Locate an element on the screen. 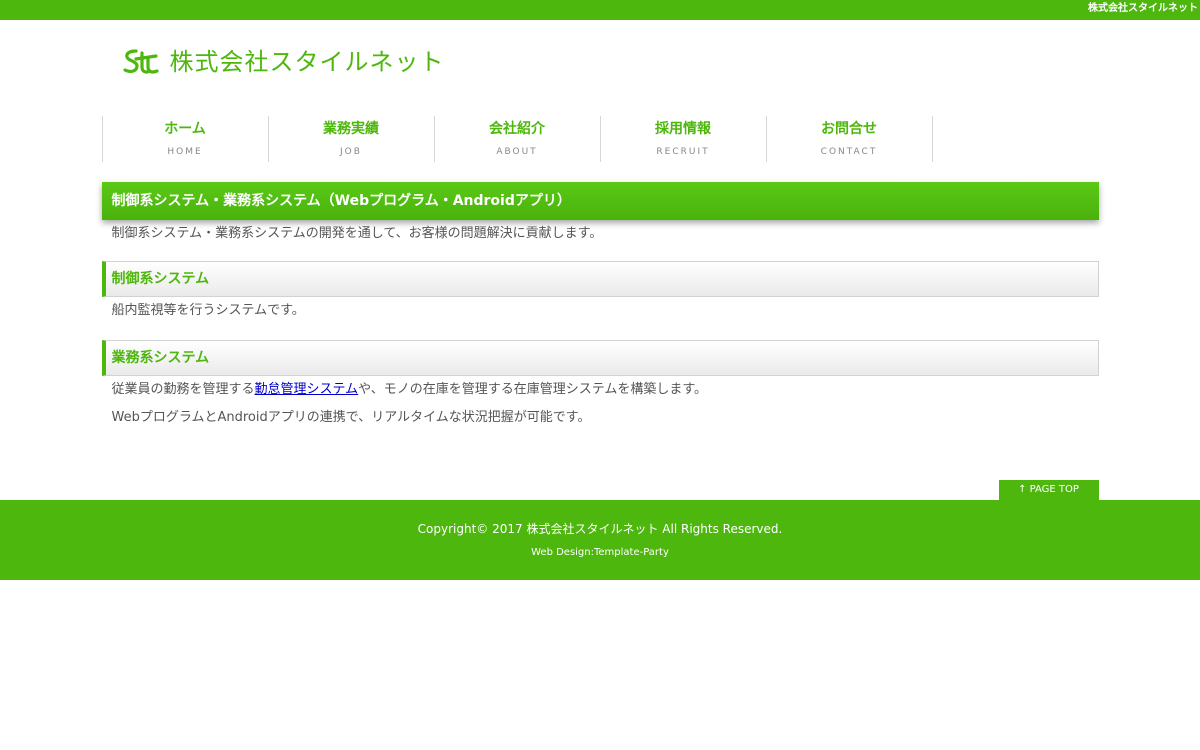  pagetop-wrap: ↑ PAGE TOP is located at coordinates (600, 490).